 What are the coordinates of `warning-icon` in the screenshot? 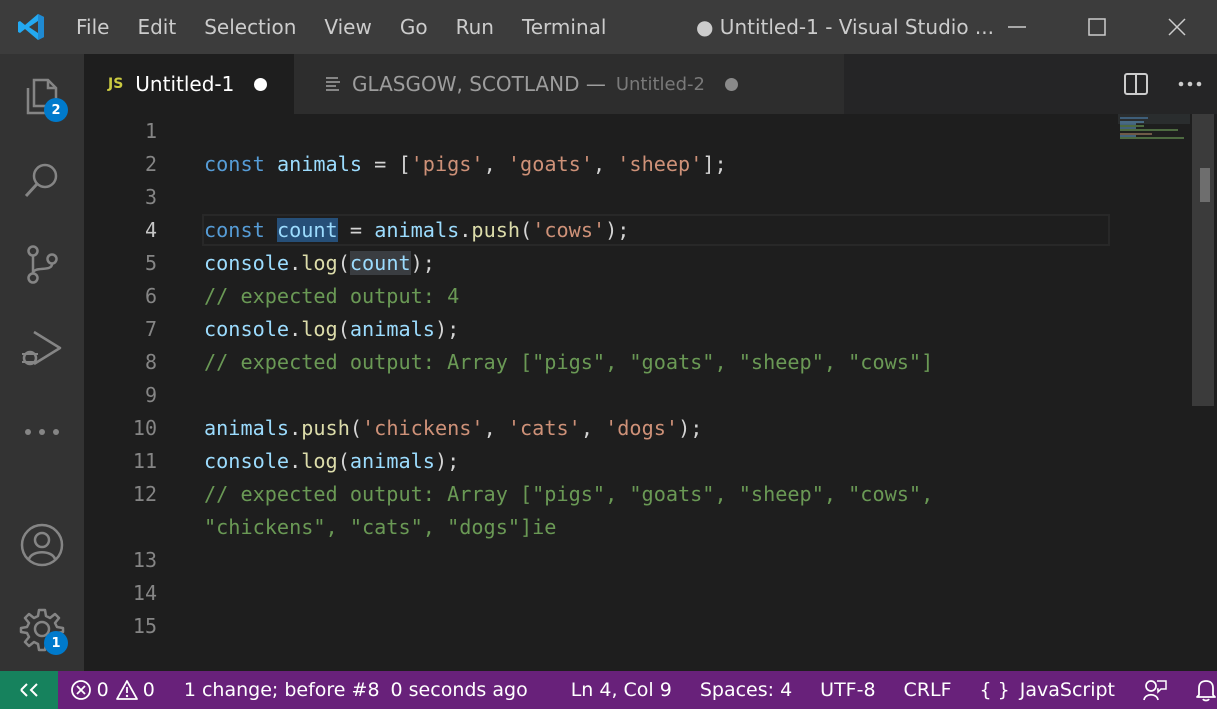 It's located at (126, 690).